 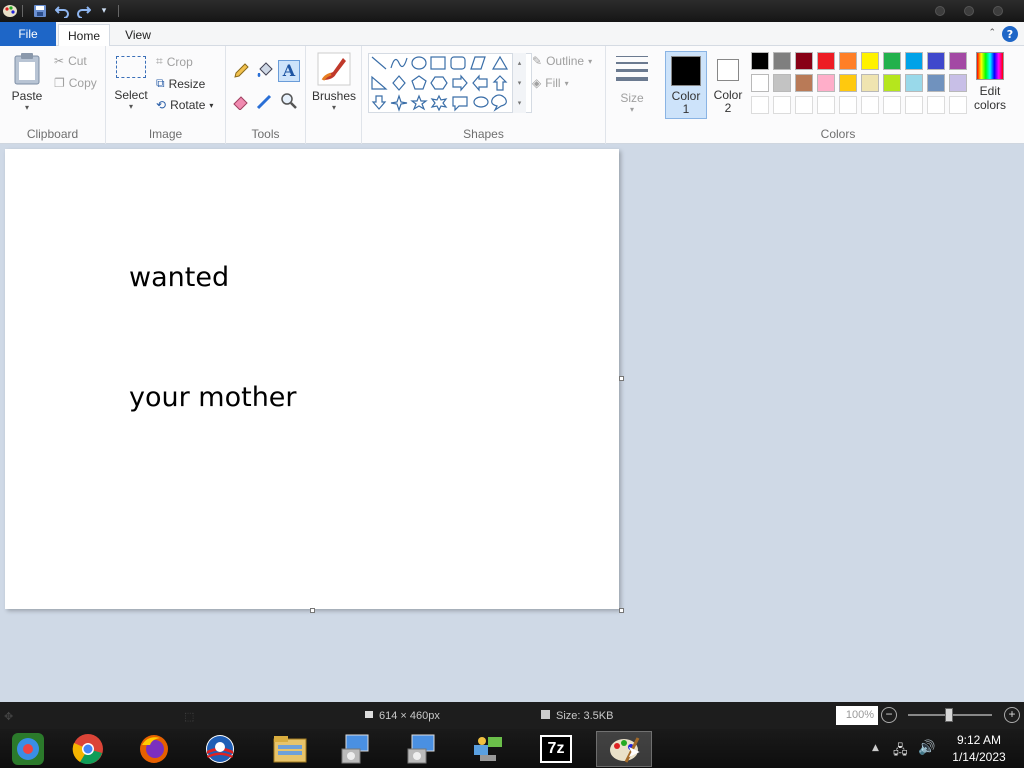 What do you see at coordinates (165, 134) in the screenshot?
I see `image-group-label: Image` at bounding box center [165, 134].